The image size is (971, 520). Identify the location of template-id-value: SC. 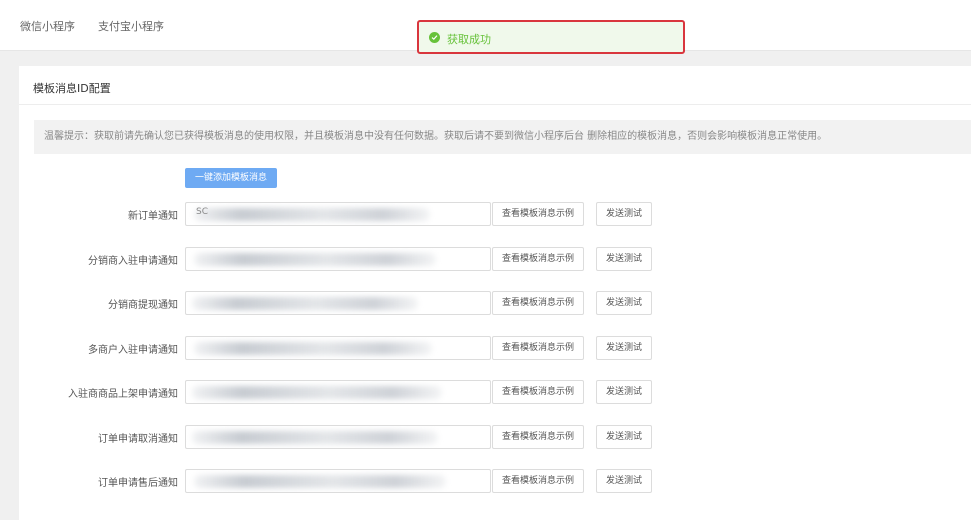
(202, 212).